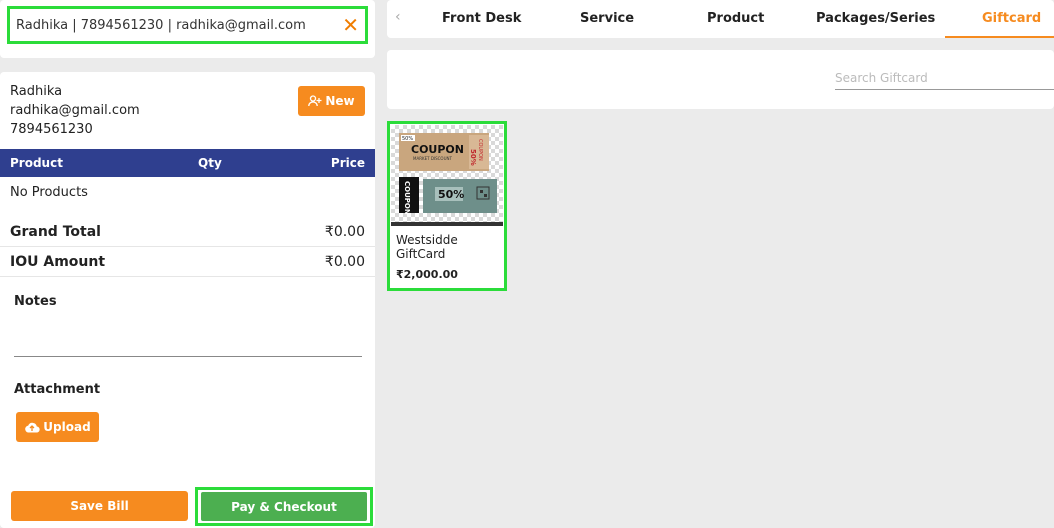  What do you see at coordinates (187, 232) in the screenshot?
I see `grand-total-row: Grand Total ₹0.00` at bounding box center [187, 232].